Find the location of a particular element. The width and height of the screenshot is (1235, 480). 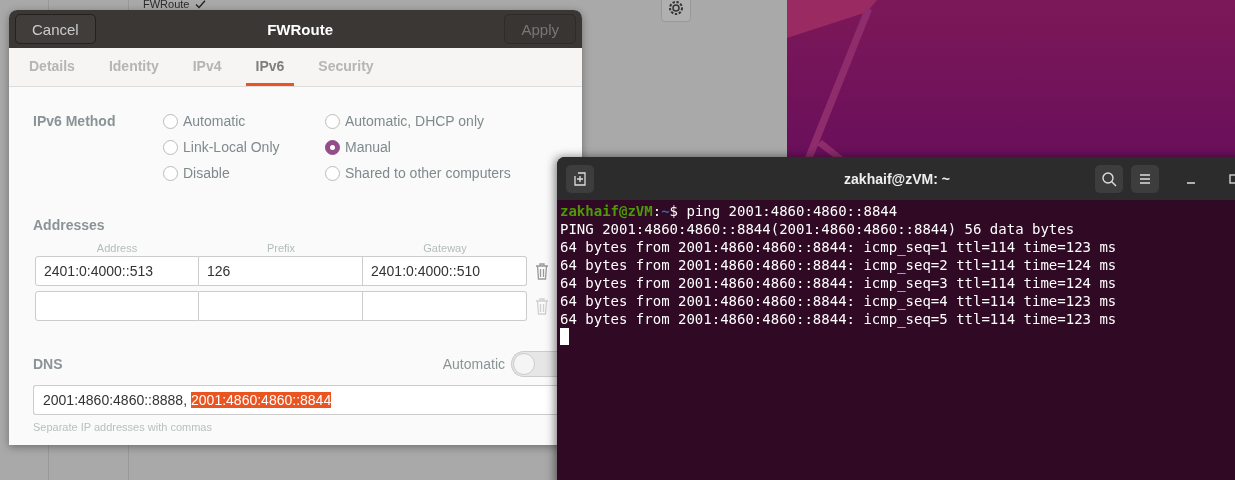

new-tab-icon is located at coordinates (580, 178).